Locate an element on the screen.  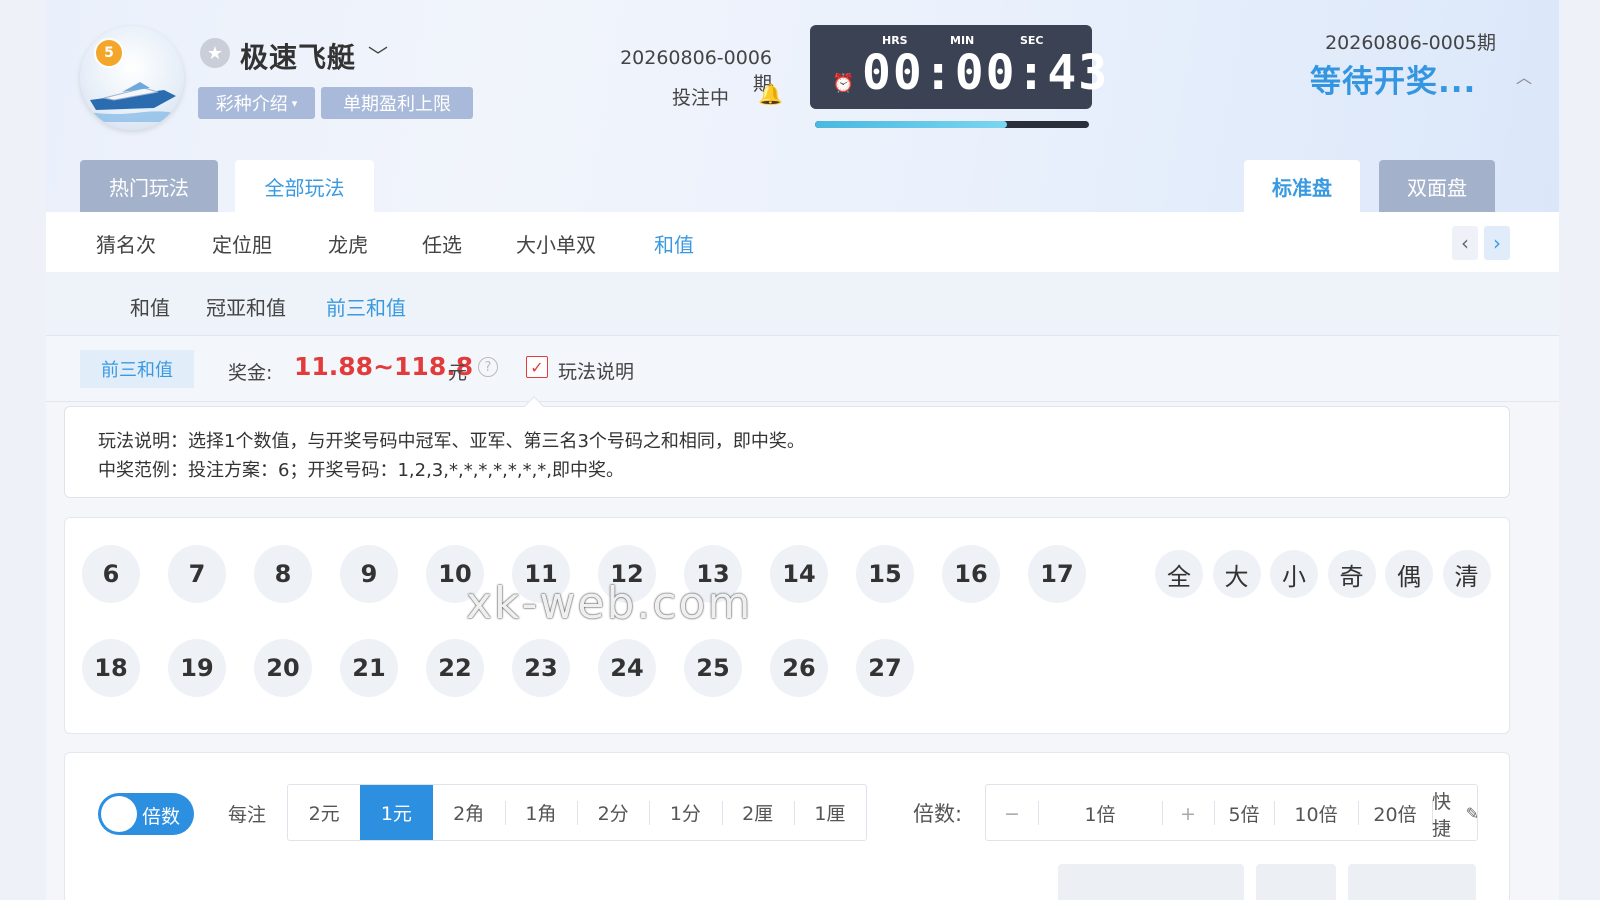
unit-option: 1元 is located at coordinates (396, 812).